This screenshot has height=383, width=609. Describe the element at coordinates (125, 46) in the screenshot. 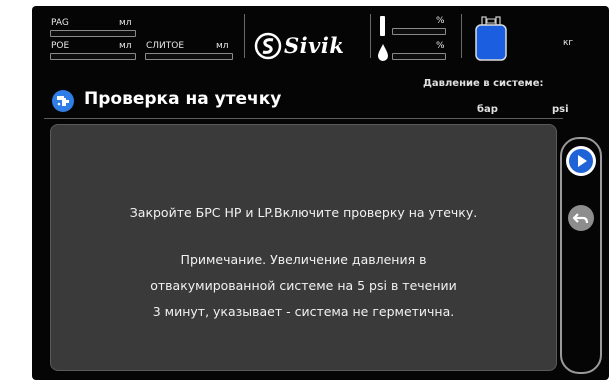

I see `poe-unit: мл` at that location.